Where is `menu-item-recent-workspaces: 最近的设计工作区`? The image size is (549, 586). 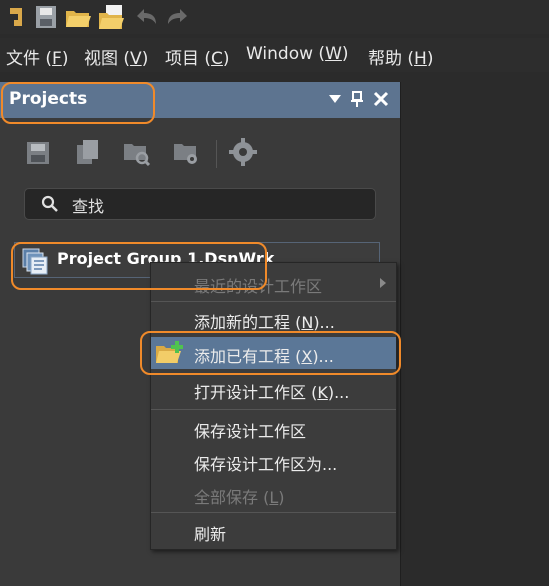 menu-item-recent-workspaces: 最近的设计工作区 is located at coordinates (273, 283).